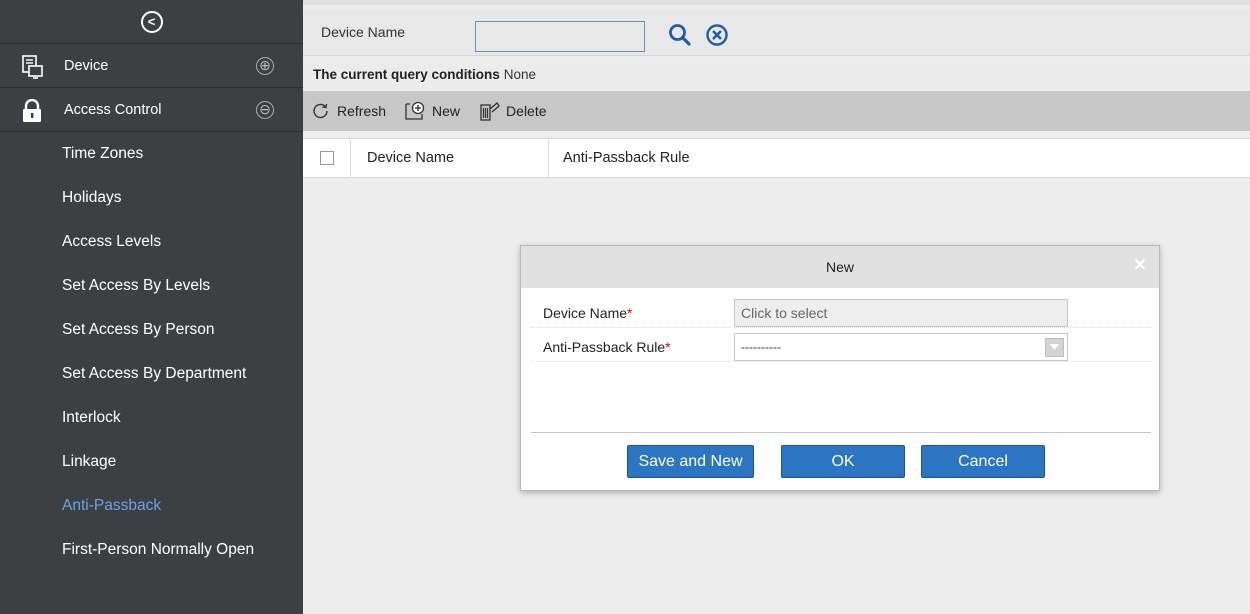 The image size is (1250, 614). I want to click on query-label: Device Name, so click(363, 32).